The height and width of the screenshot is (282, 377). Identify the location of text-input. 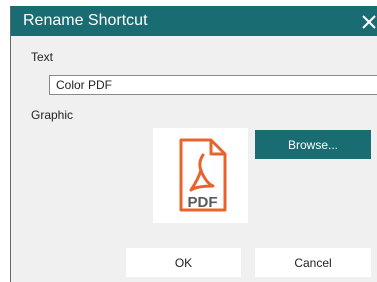
(213, 85).